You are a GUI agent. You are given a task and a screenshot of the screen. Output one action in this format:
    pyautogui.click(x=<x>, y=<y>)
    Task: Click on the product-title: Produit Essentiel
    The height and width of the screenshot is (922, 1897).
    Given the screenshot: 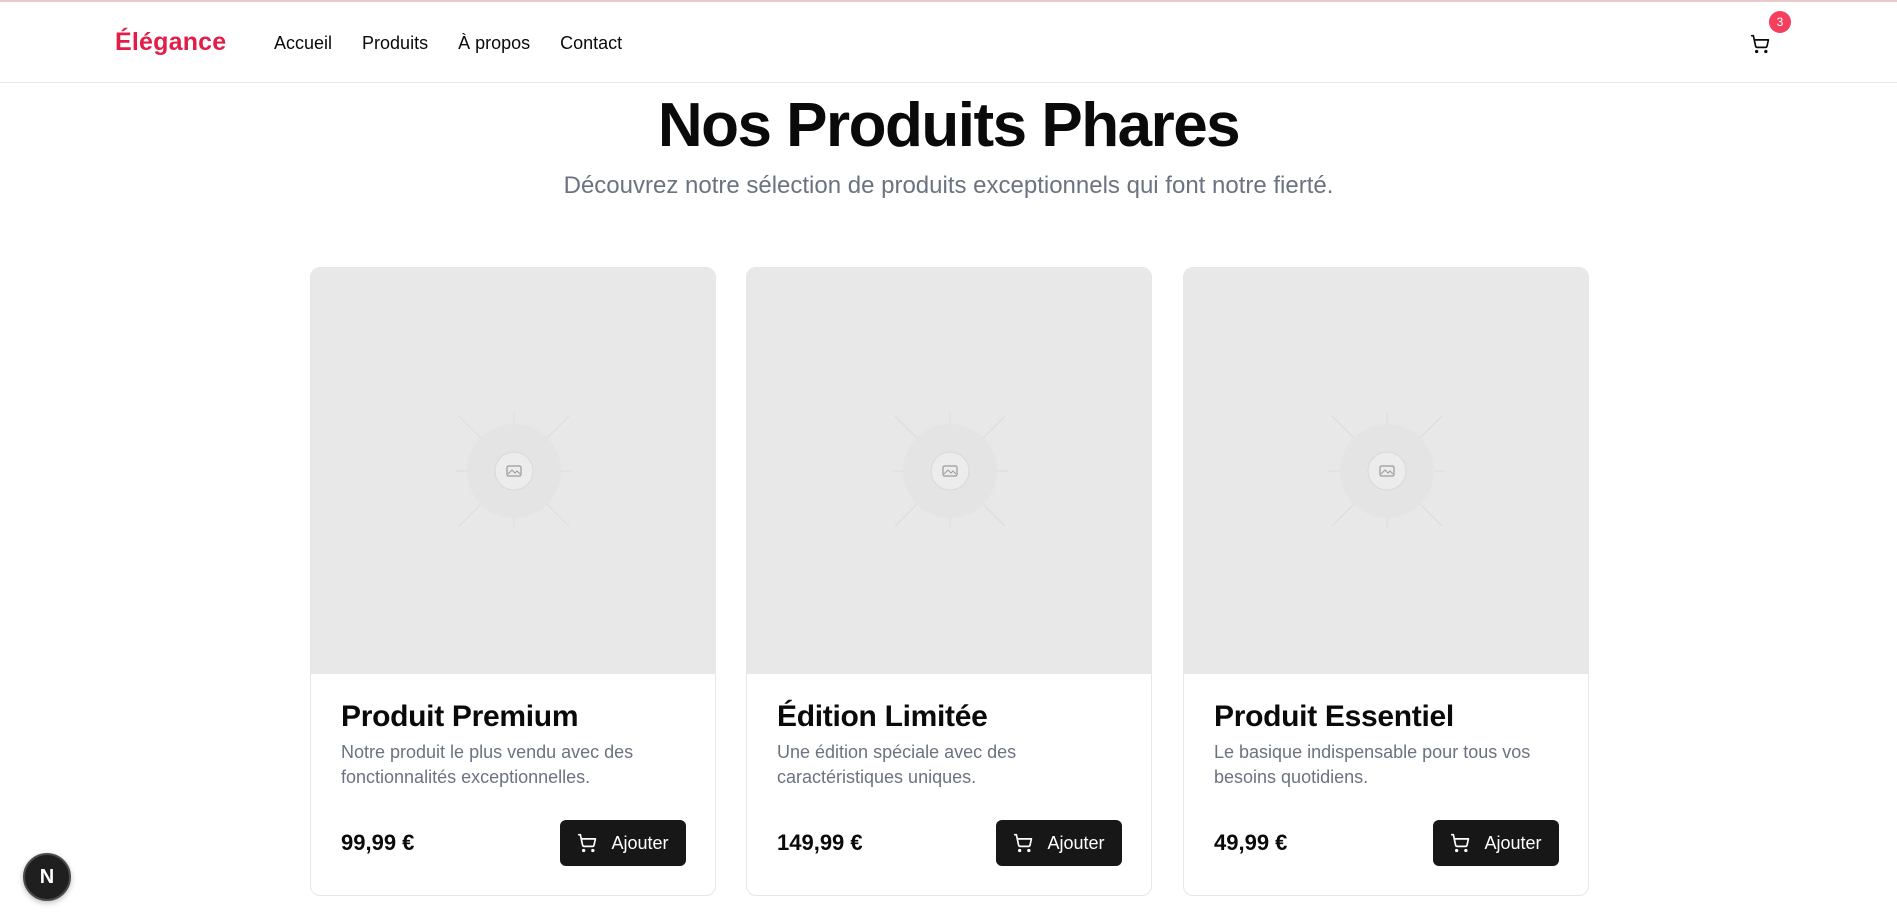 What is the action you would take?
    pyautogui.click(x=1334, y=716)
    